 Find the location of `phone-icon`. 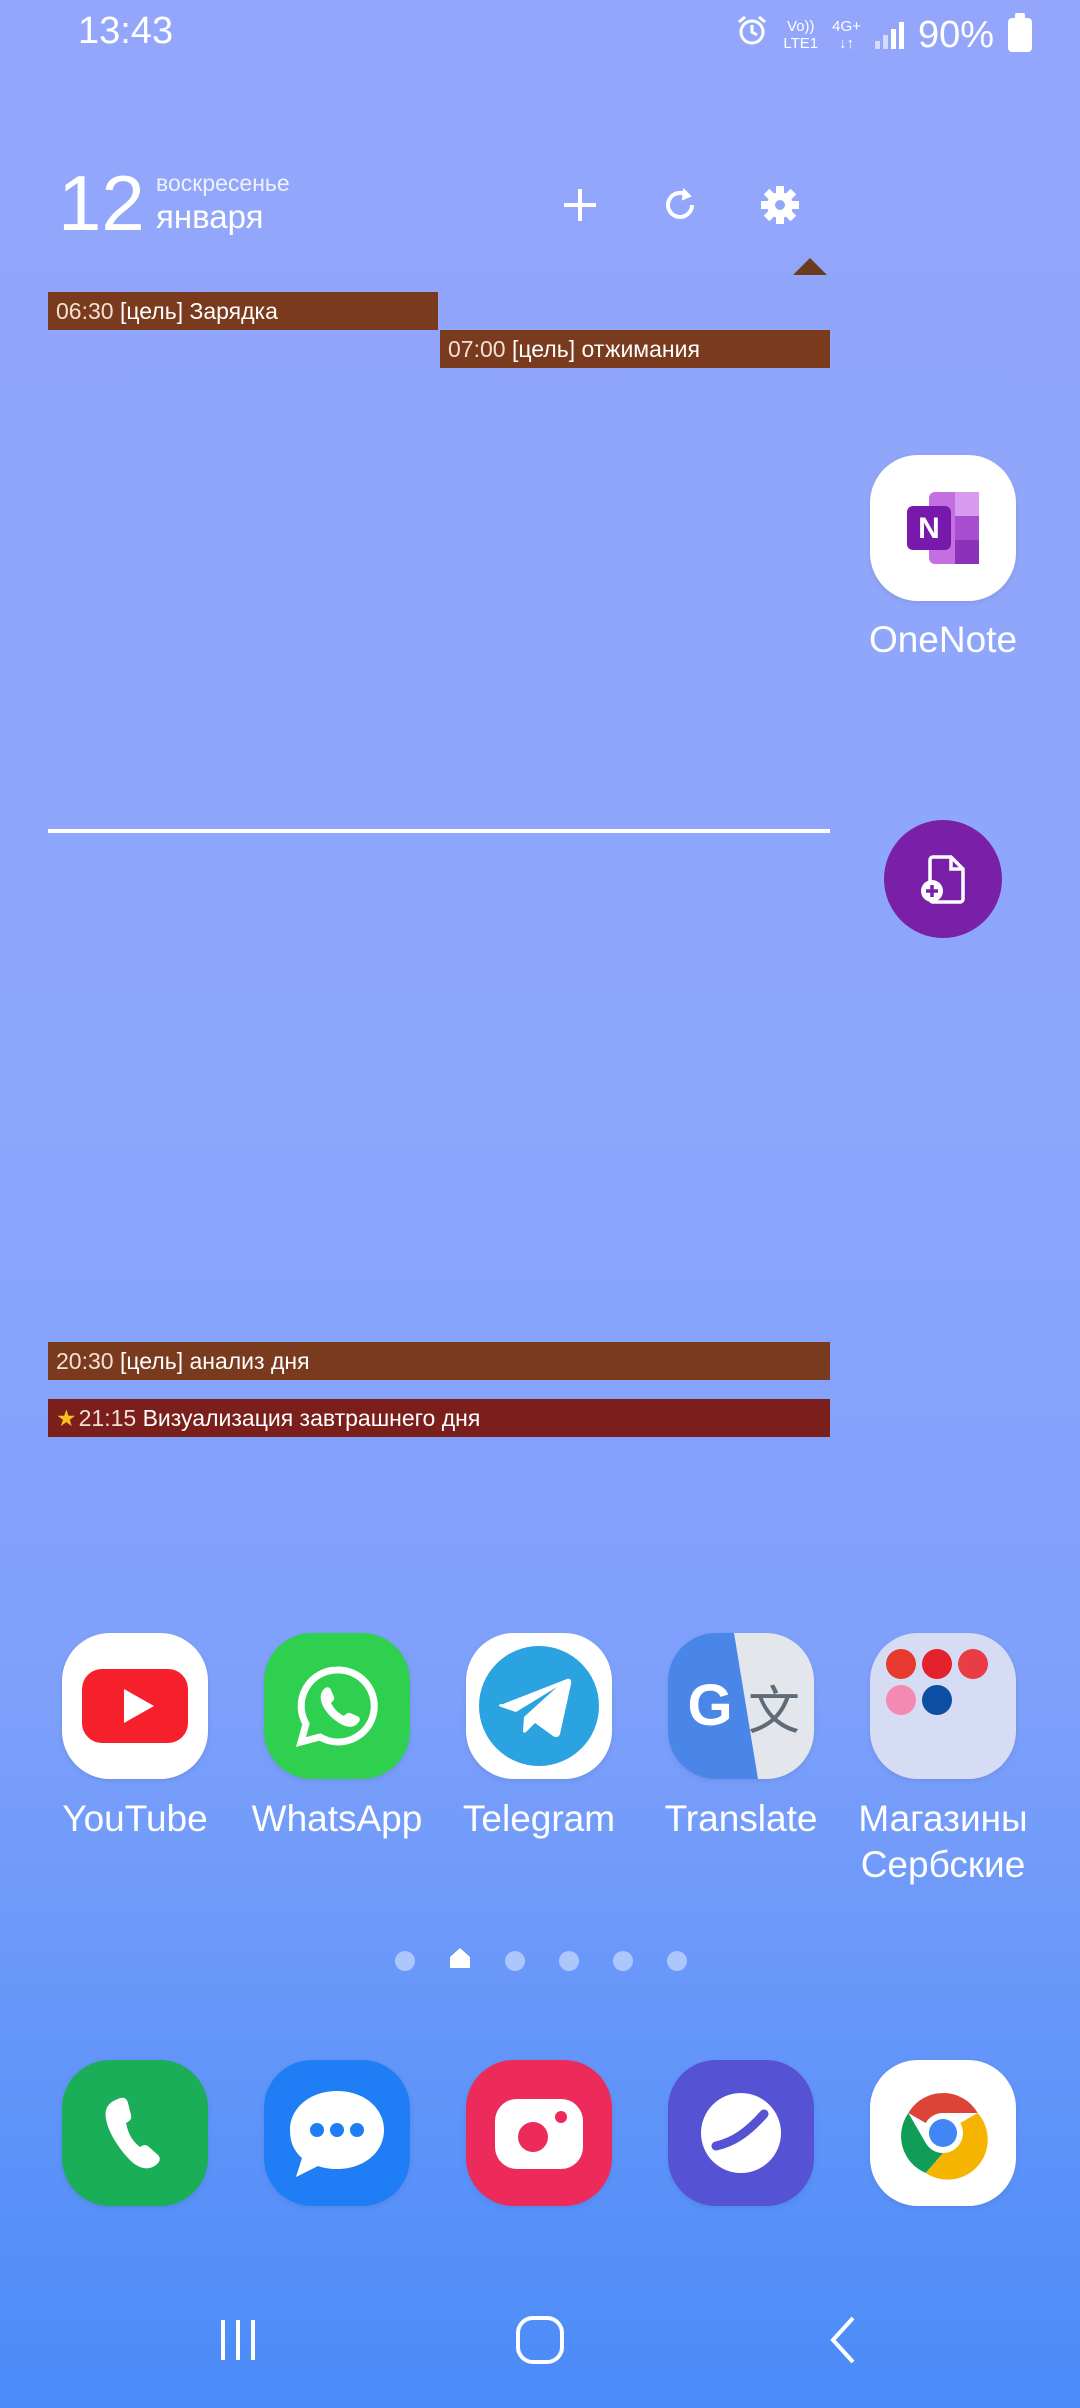

phone-icon is located at coordinates (135, 2133).